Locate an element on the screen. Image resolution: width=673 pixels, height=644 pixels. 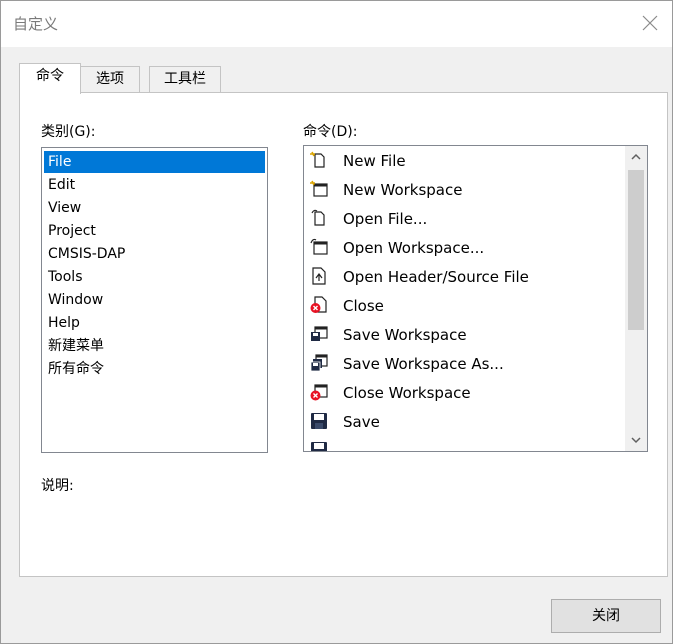
close-button-label: 关闭 is located at coordinates (606, 616).